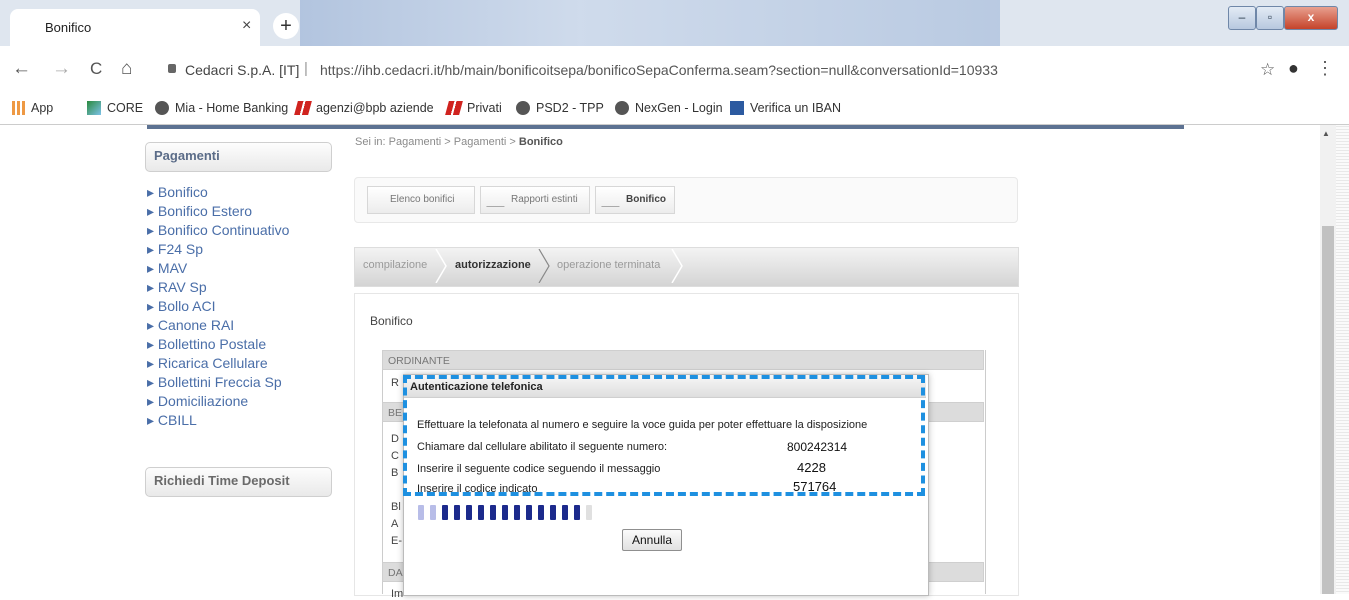 This screenshot has height=600, width=1349. Describe the element at coordinates (182, 287) in the screenshot. I see `sidebar-item-label: RAV Sp` at that location.